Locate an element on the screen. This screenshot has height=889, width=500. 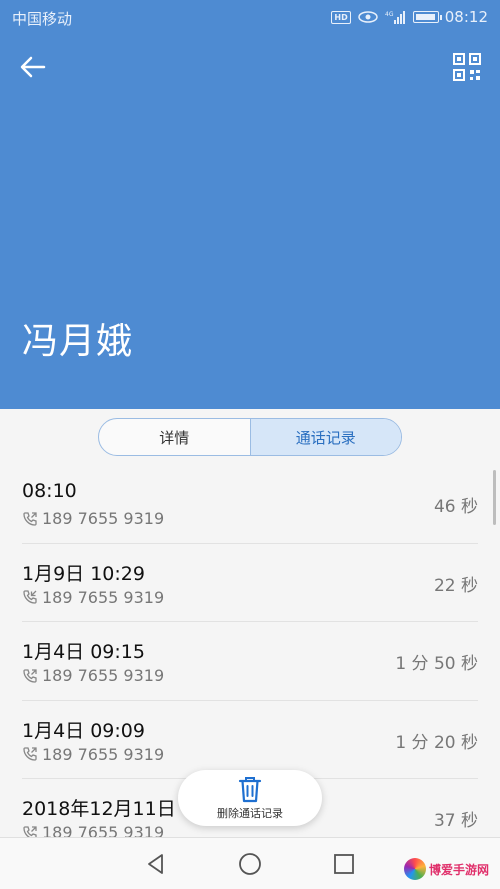
call-log-row: 08:10 189 7655 9319 46 秒 is located at coordinates (250, 504).